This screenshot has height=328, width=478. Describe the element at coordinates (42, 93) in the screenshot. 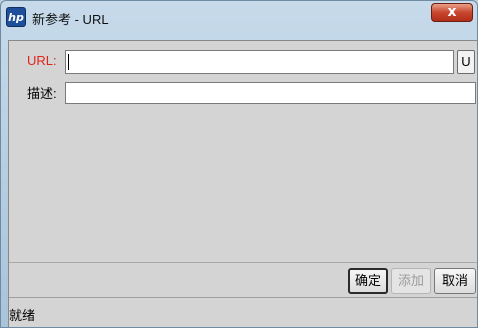

I see `description-label: 描述:` at that location.